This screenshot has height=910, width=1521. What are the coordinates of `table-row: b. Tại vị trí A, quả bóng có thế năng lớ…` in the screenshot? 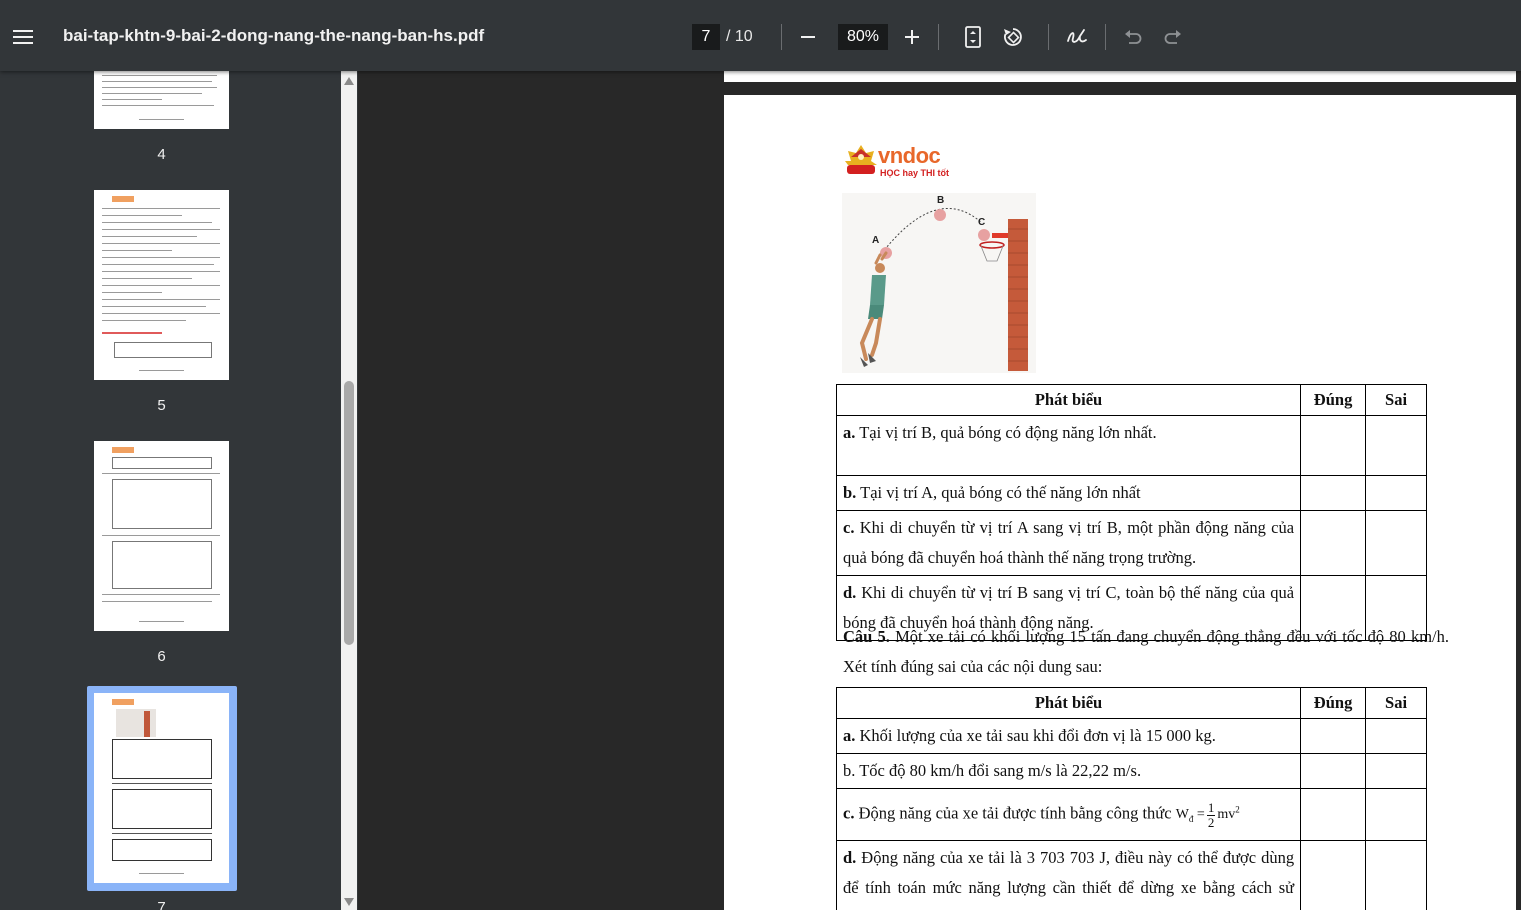 It's located at (1131, 493).